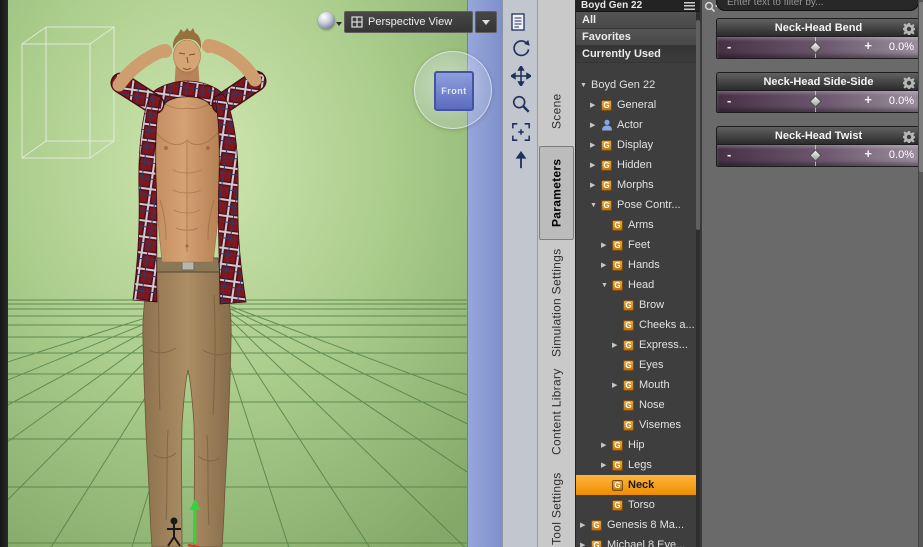 This screenshot has width=923, height=547. Describe the element at coordinates (638, 365) in the screenshot. I see `tree-node-eyes: G Eyes` at that location.